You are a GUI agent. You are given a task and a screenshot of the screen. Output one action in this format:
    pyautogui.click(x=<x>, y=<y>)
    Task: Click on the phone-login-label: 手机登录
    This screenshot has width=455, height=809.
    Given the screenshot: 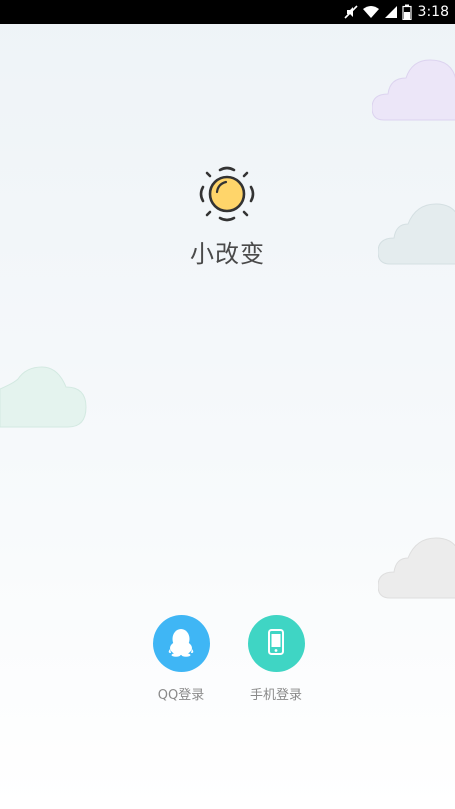 What is the action you would take?
    pyautogui.click(x=275, y=695)
    